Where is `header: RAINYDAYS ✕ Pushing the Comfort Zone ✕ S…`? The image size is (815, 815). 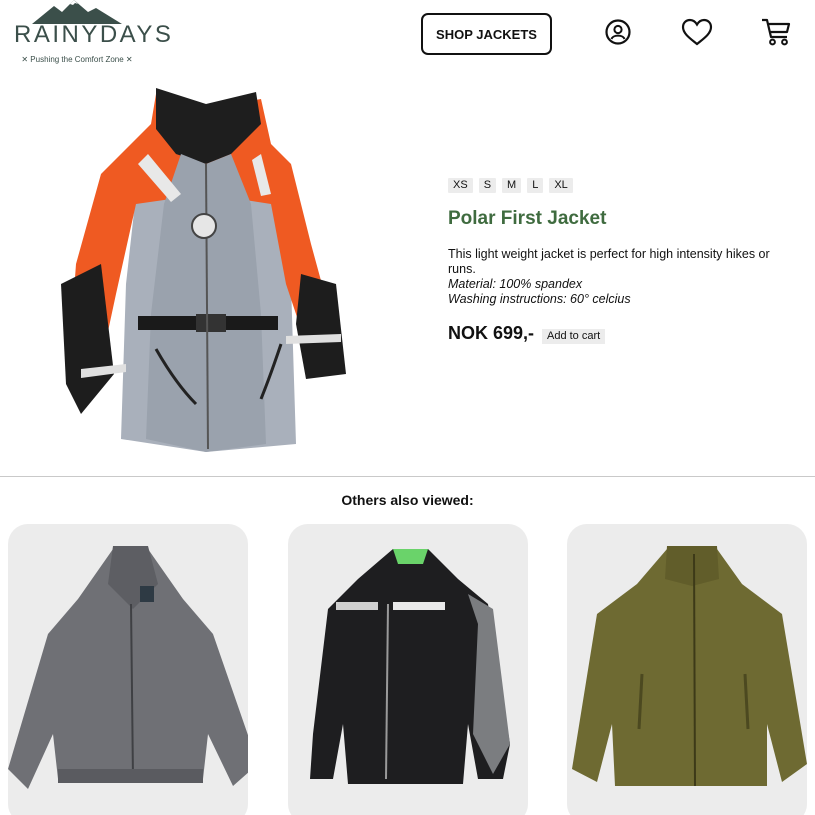
header: RAINYDAYS ✕ Pushing the Comfort Zone ✕ S… is located at coordinates (407, 36).